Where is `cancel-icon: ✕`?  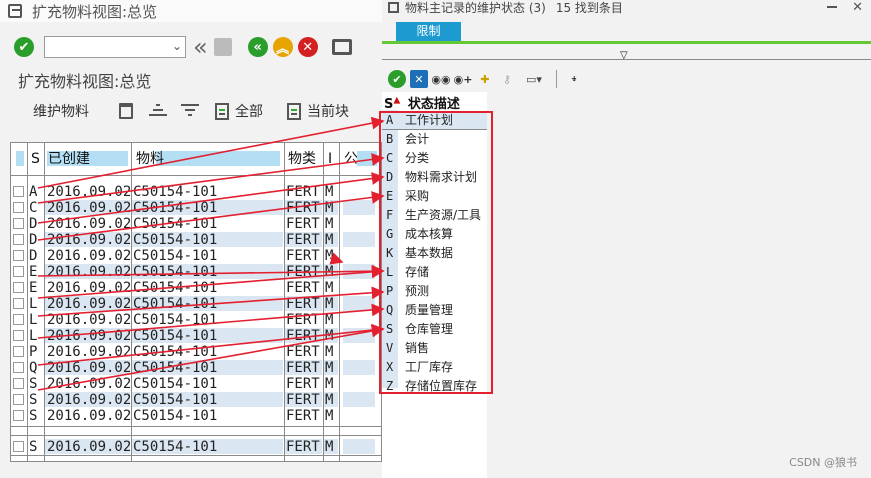
cancel-icon: ✕ is located at coordinates (307, 47).